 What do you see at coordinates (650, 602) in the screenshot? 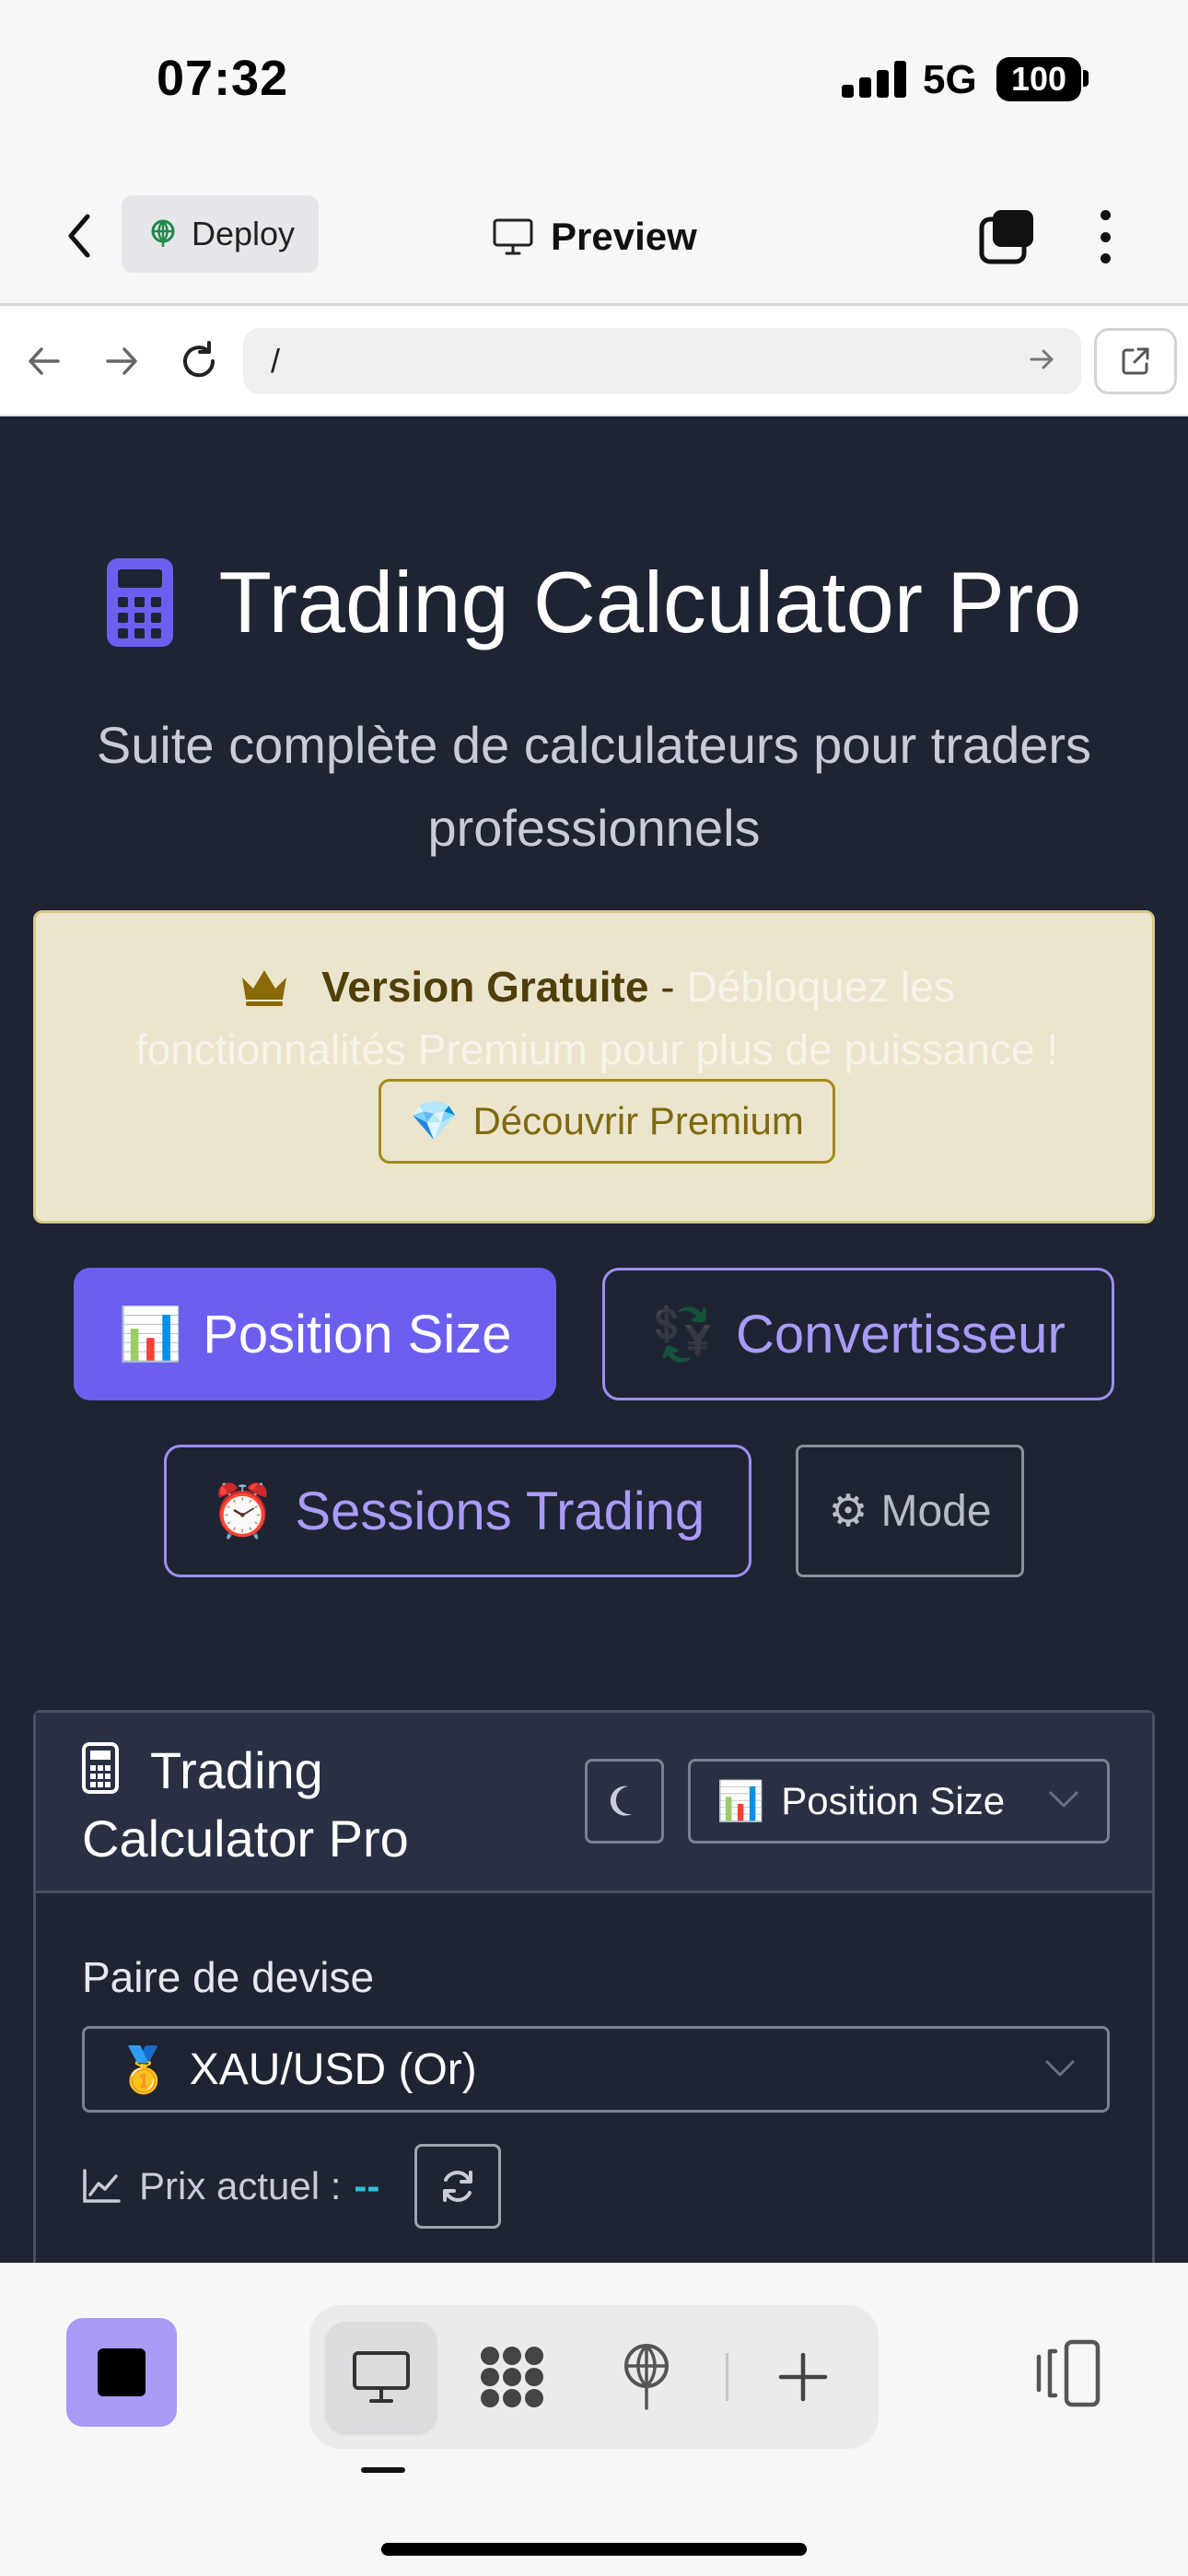
I see `page-title-text: Trading Calculator Pro` at bounding box center [650, 602].